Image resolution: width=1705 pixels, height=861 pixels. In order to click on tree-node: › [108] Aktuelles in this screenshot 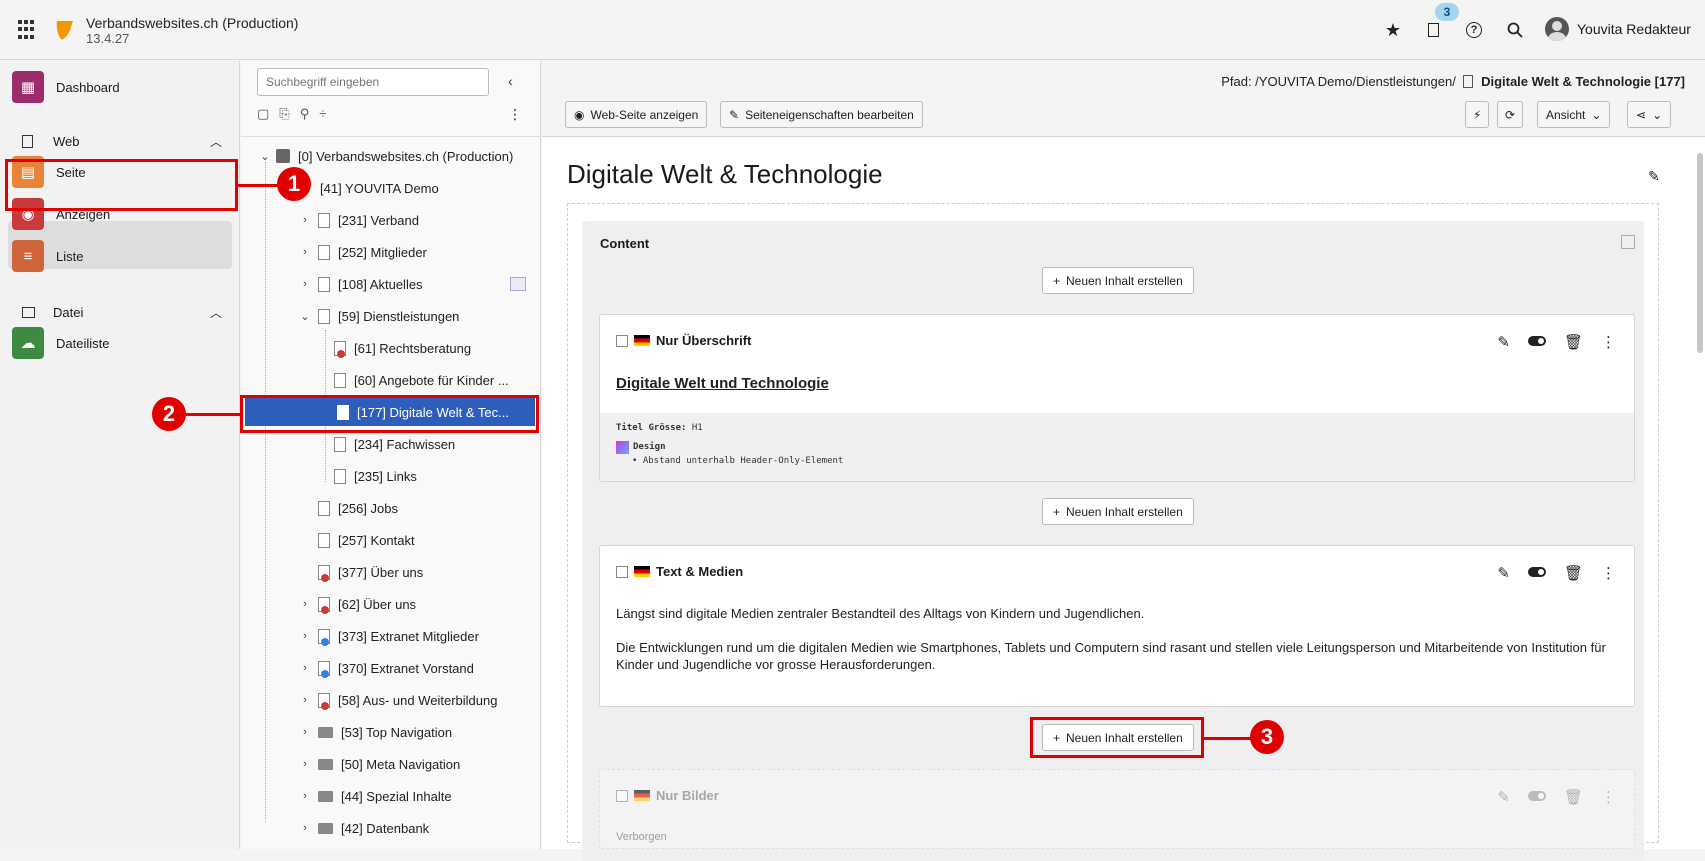, I will do `click(412, 284)`.